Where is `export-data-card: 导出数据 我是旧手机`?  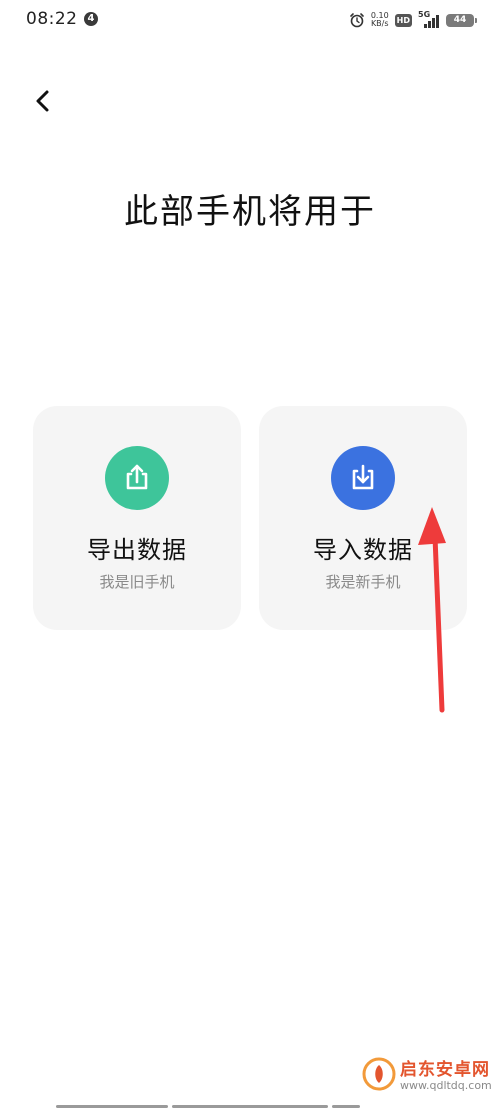
export-data-card: 导出数据 我是旧手机 is located at coordinates (137, 518).